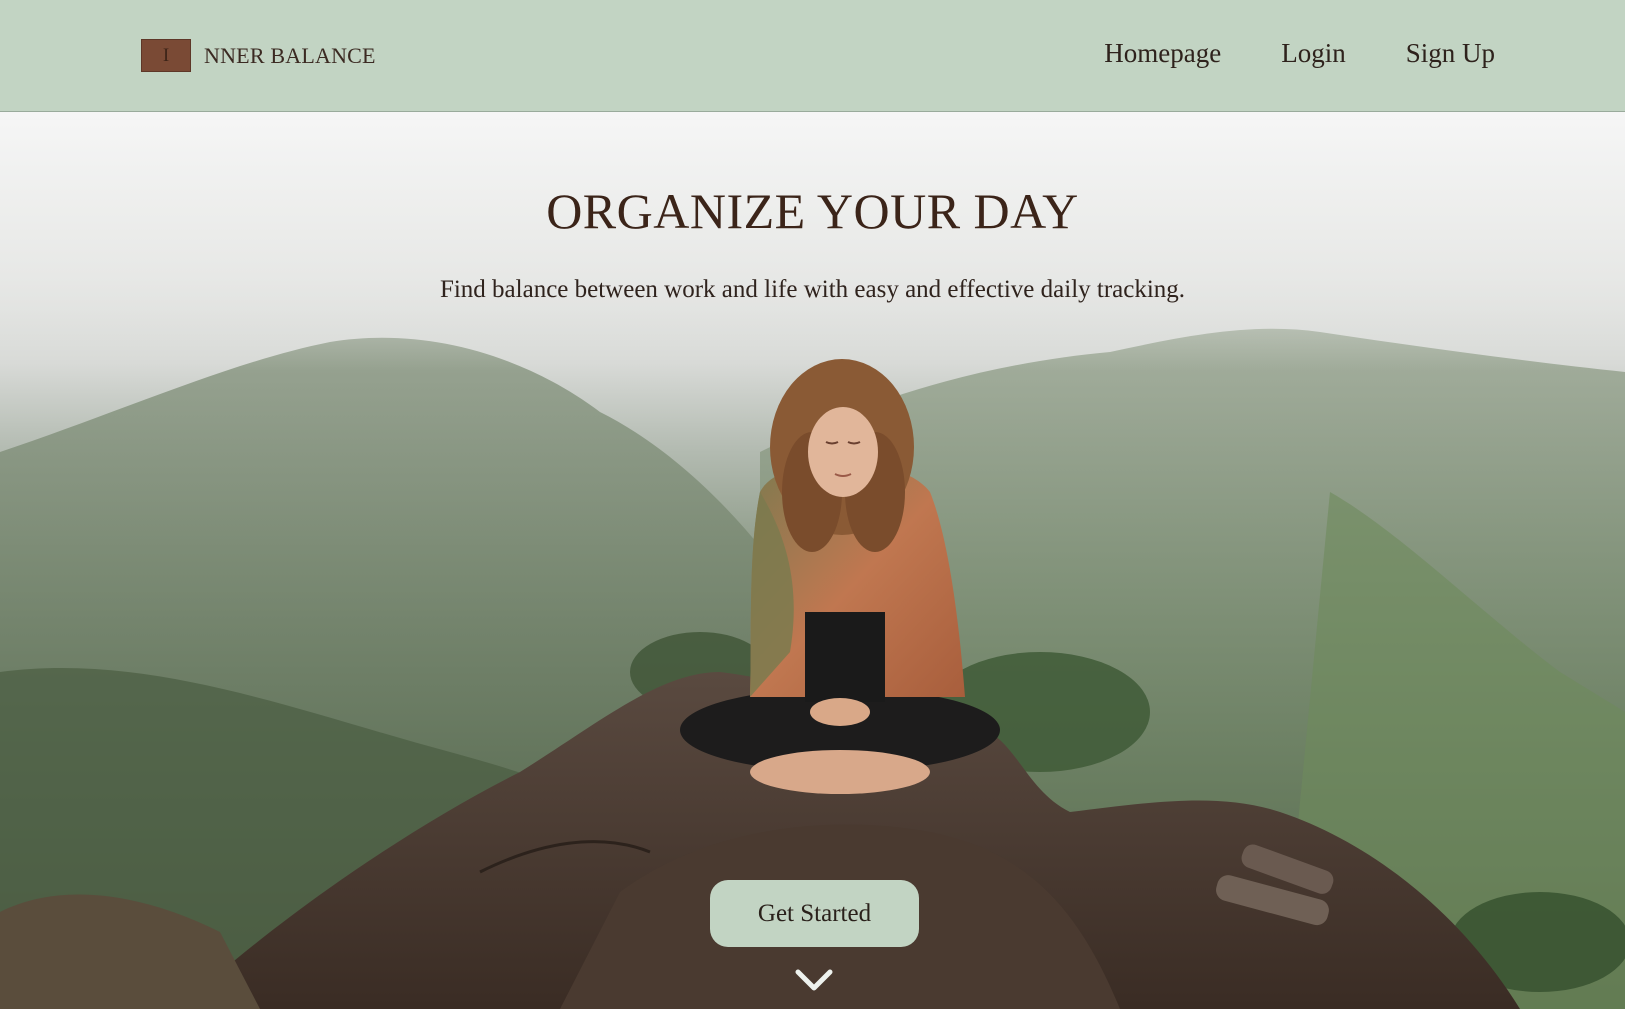  What do you see at coordinates (812, 211) in the screenshot?
I see `hero-title: ORGANIZE YOUR DAY` at bounding box center [812, 211].